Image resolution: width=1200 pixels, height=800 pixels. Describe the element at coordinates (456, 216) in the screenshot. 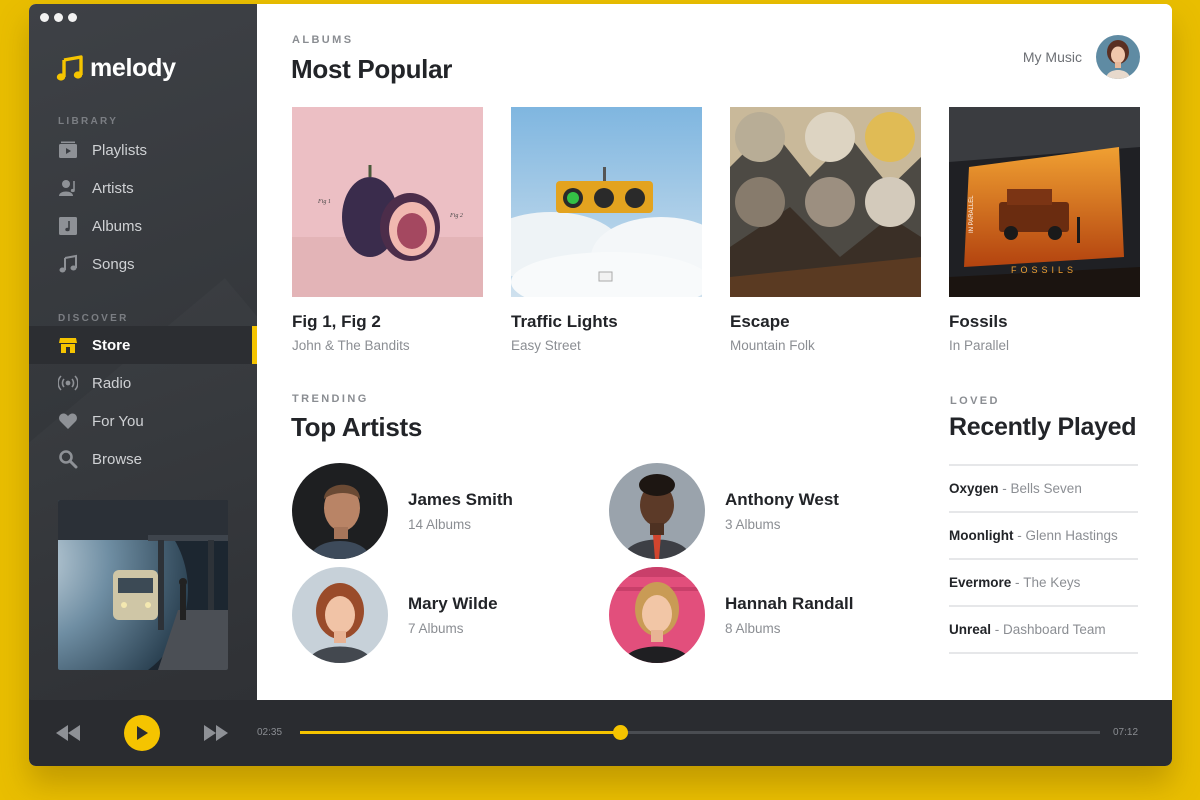

I see `album-art-text: Fig 2` at that location.